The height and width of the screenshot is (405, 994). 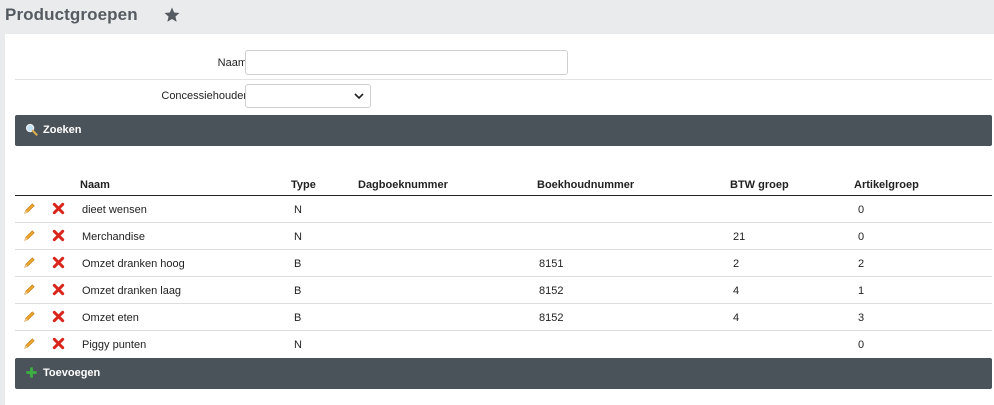 I want to click on cell-naam: Merchandise, so click(x=113, y=237).